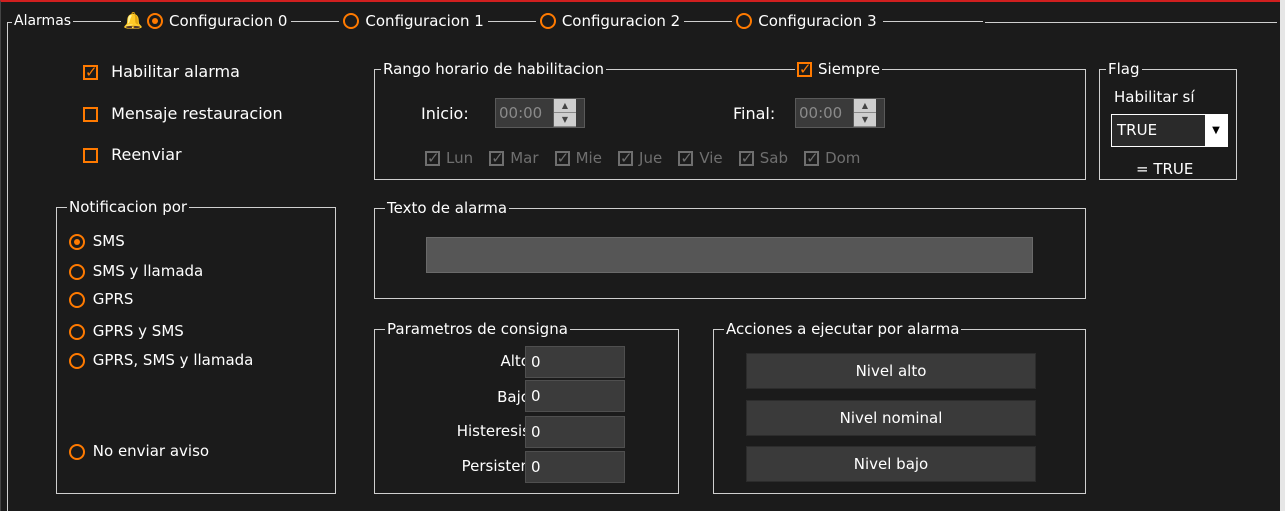 The image size is (1285, 511). Describe the element at coordinates (495, 431) in the screenshot. I see `histeresis-label: Histeresis:` at that location.